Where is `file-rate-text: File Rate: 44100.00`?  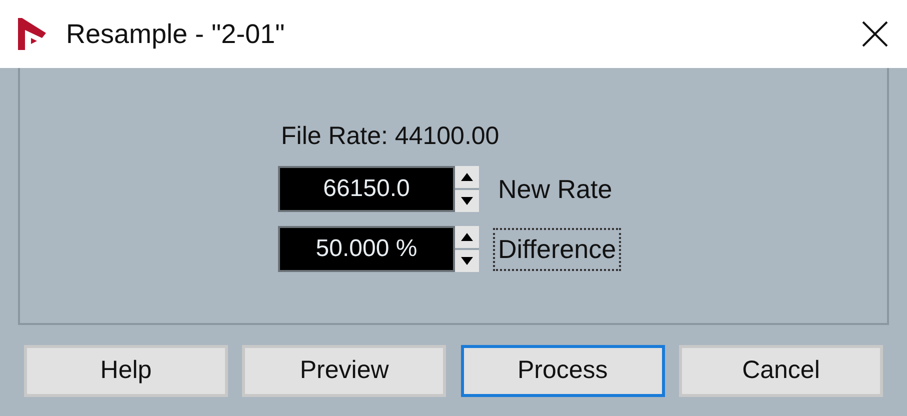
file-rate-text: File Rate: 44100.00 is located at coordinates (390, 136).